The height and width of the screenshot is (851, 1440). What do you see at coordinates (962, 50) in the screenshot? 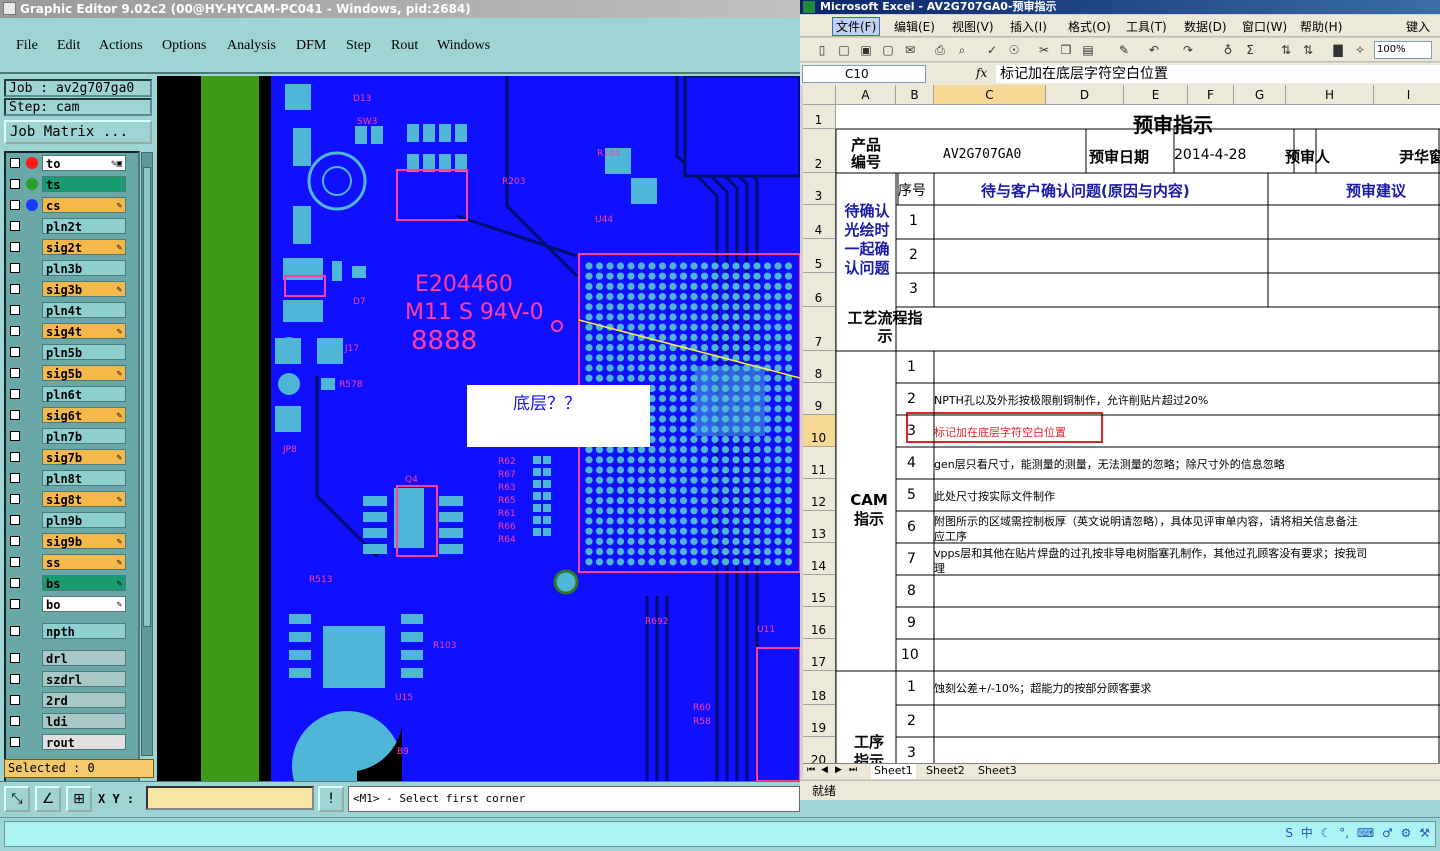
I see `print-preview-icon: ⌕` at bounding box center [962, 50].